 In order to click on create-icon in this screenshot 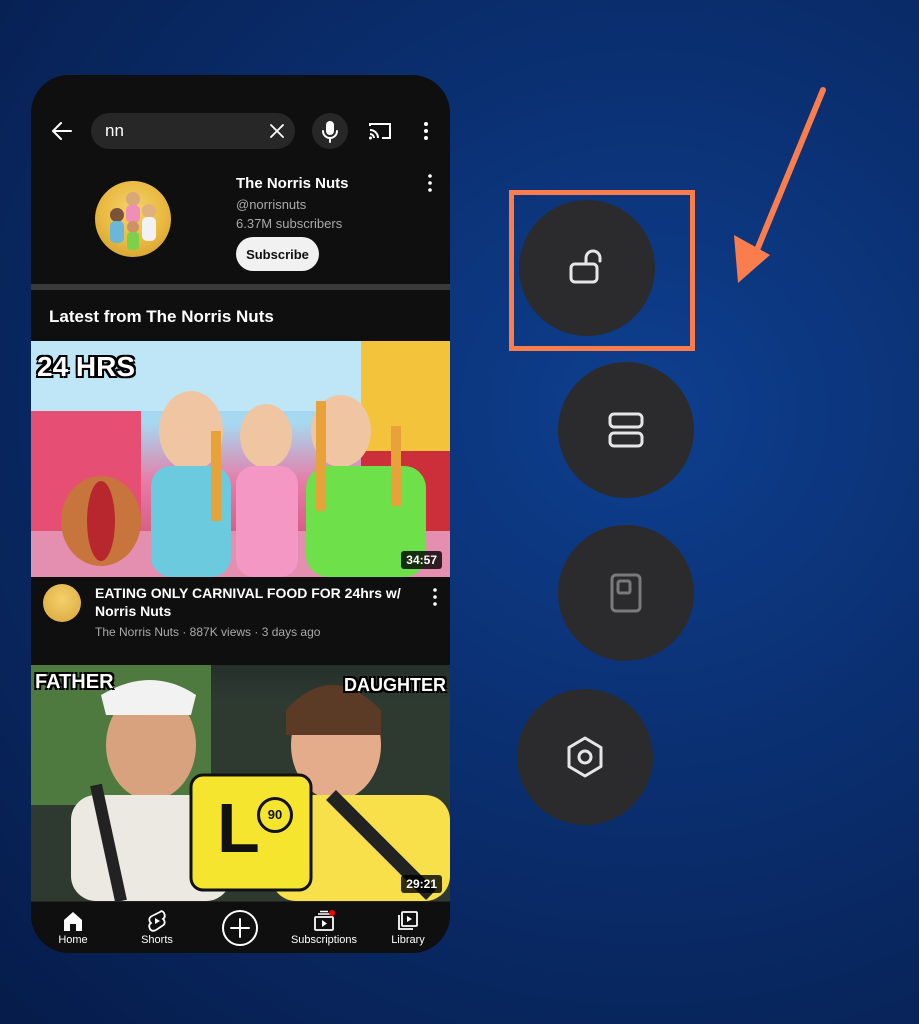, I will do `click(240, 928)`.